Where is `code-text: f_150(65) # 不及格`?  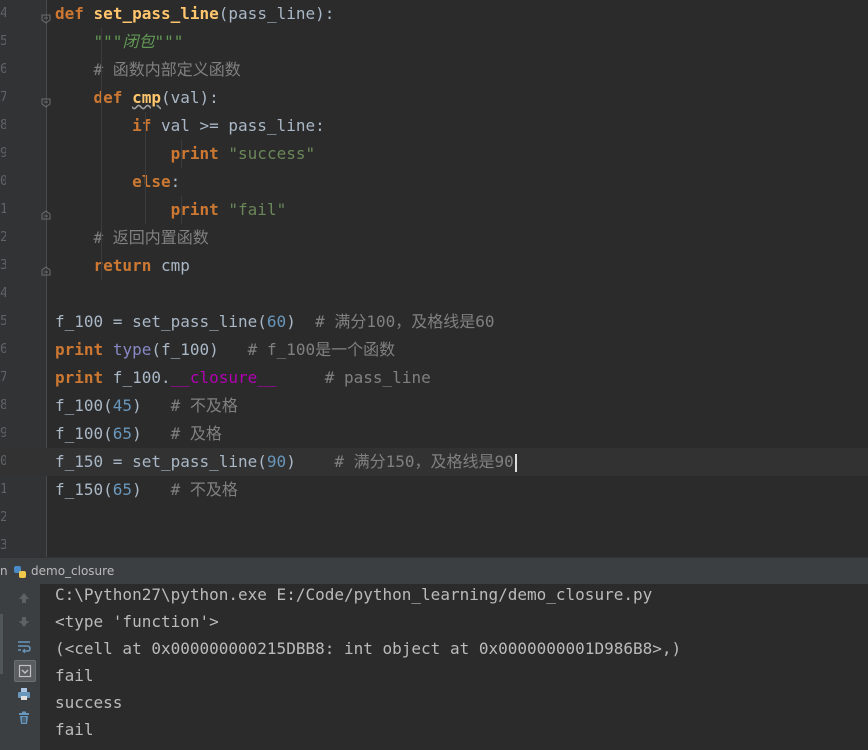 code-text: f_150(65) # 不及格 is located at coordinates (146, 490).